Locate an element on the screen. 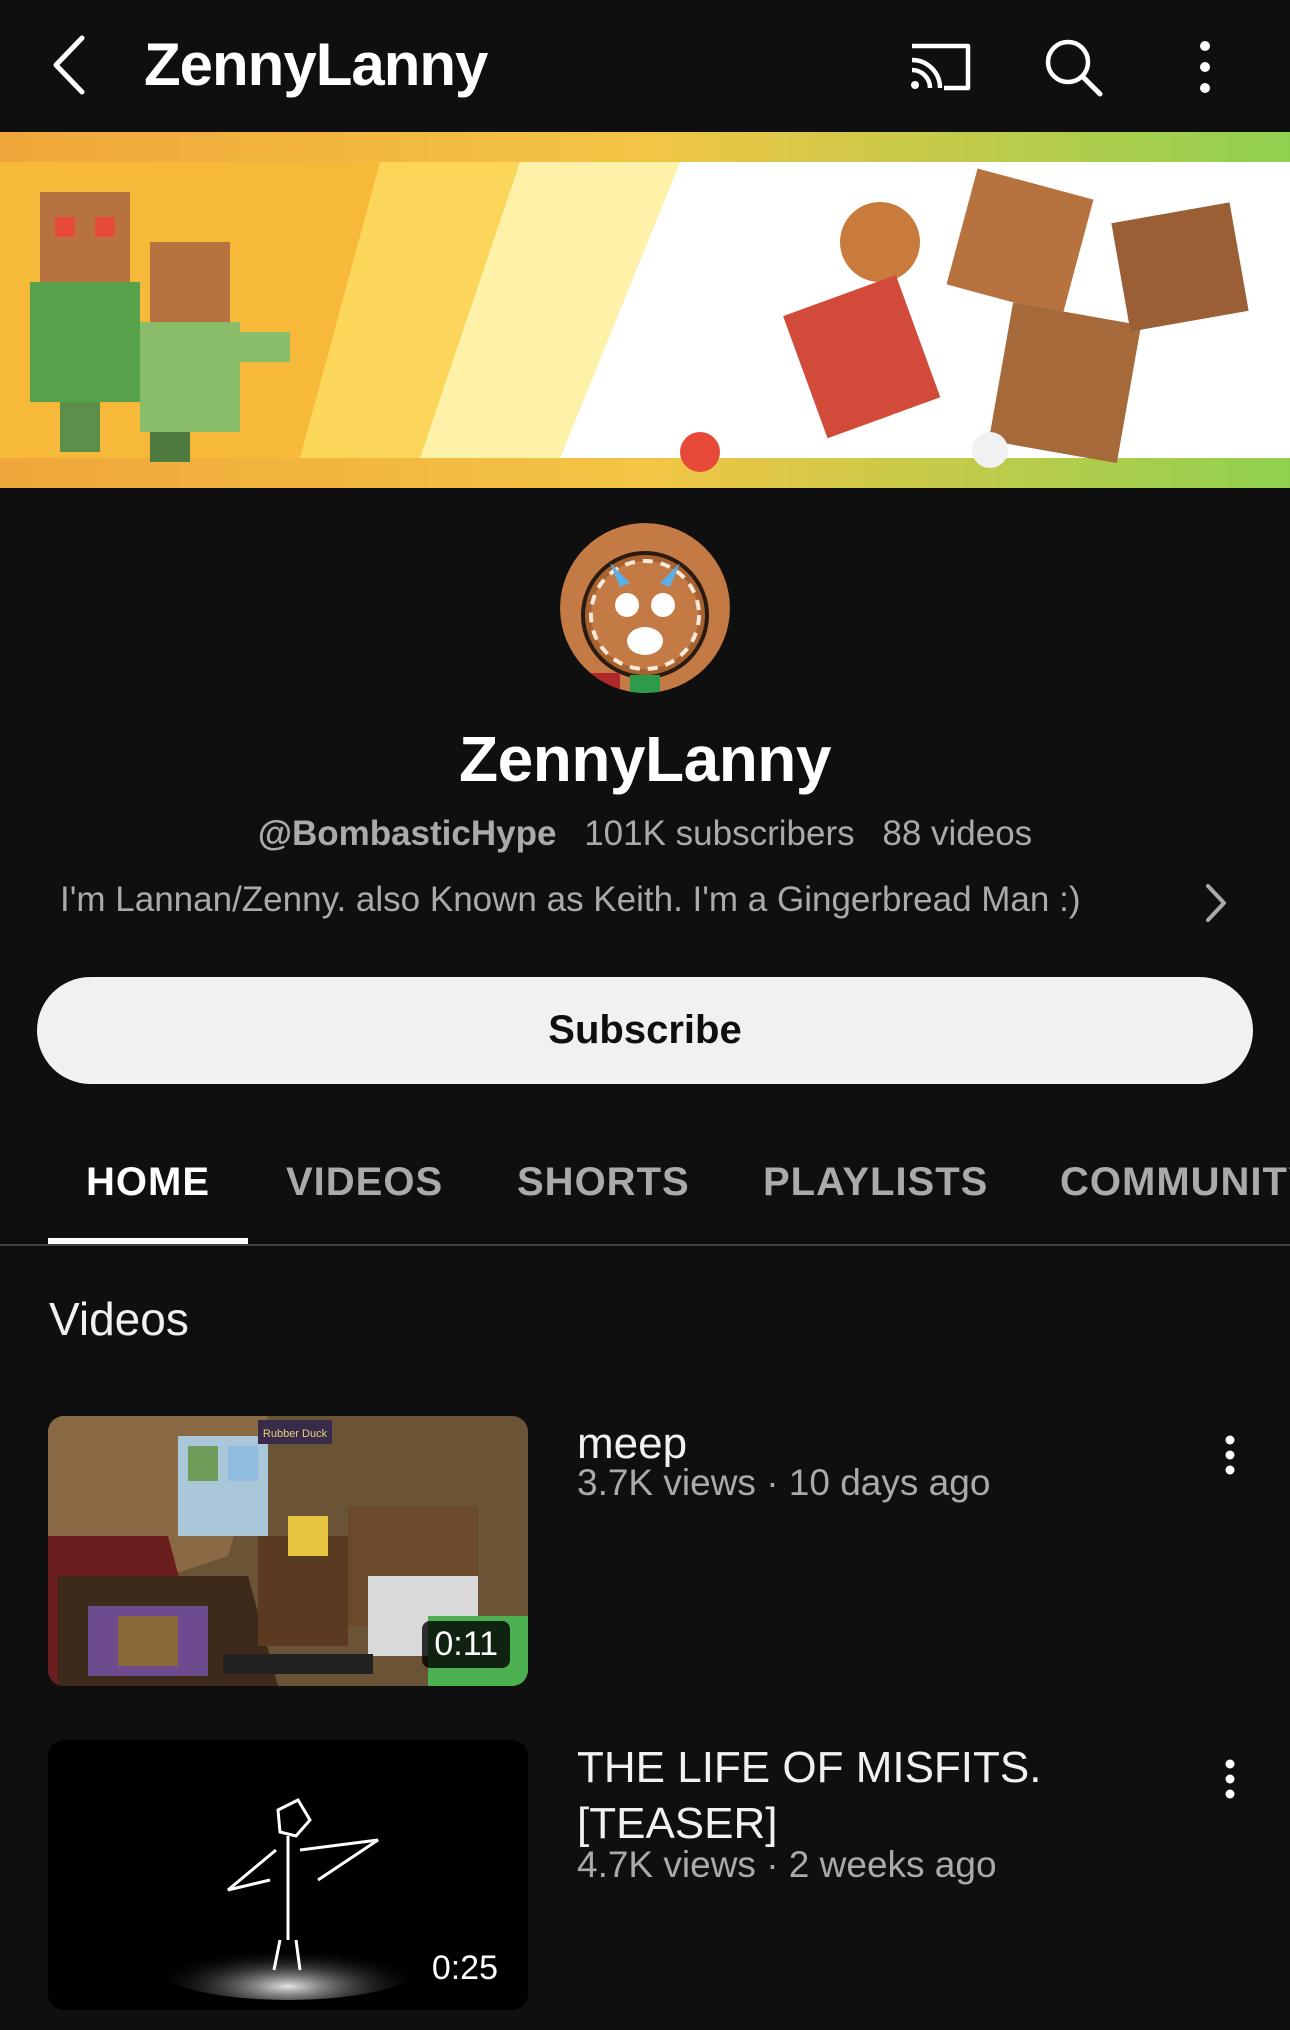 This screenshot has width=1290, height=2030. channel-tabs: HOME VIDEOS SHORTS PLAYLISTS COMMUNITY is located at coordinates (645, 1183).